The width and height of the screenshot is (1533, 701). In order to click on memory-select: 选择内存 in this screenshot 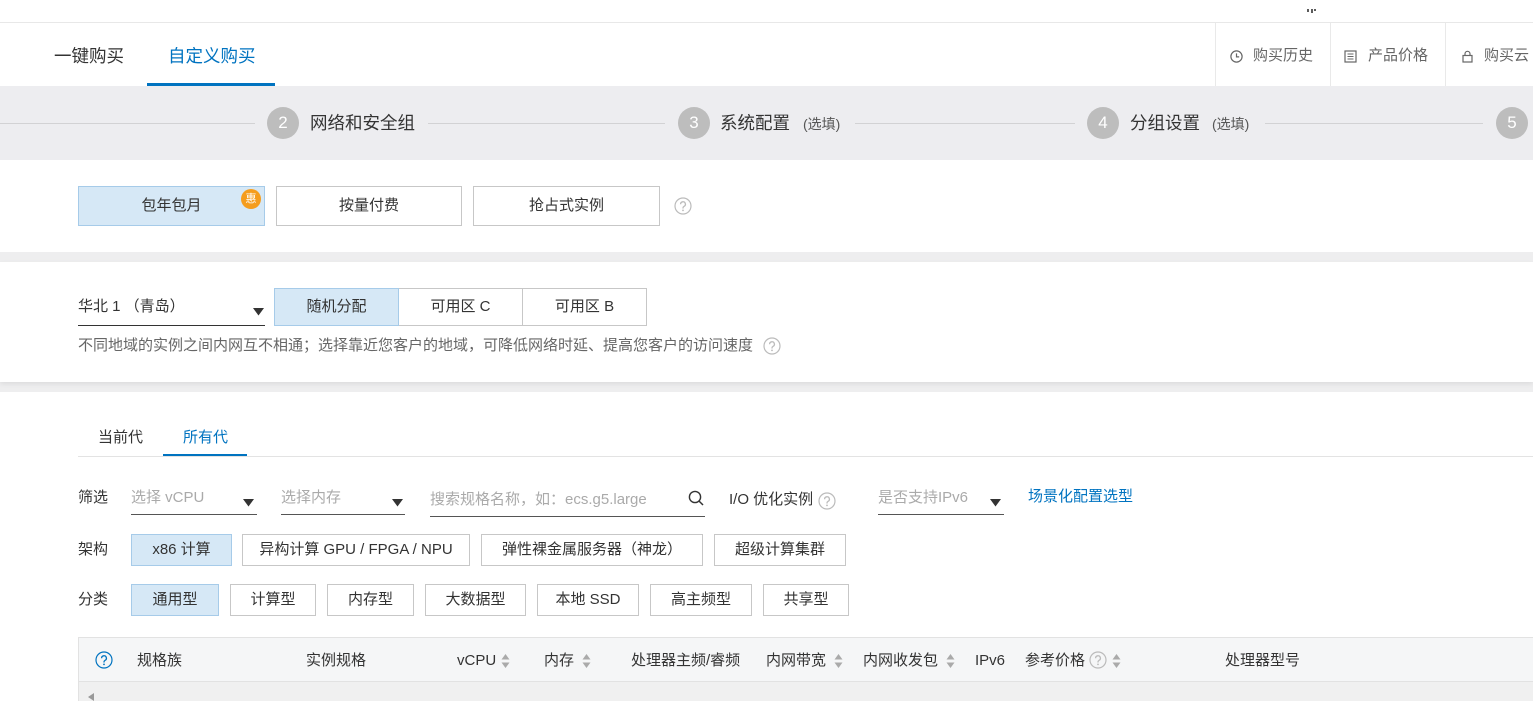, I will do `click(343, 498)`.